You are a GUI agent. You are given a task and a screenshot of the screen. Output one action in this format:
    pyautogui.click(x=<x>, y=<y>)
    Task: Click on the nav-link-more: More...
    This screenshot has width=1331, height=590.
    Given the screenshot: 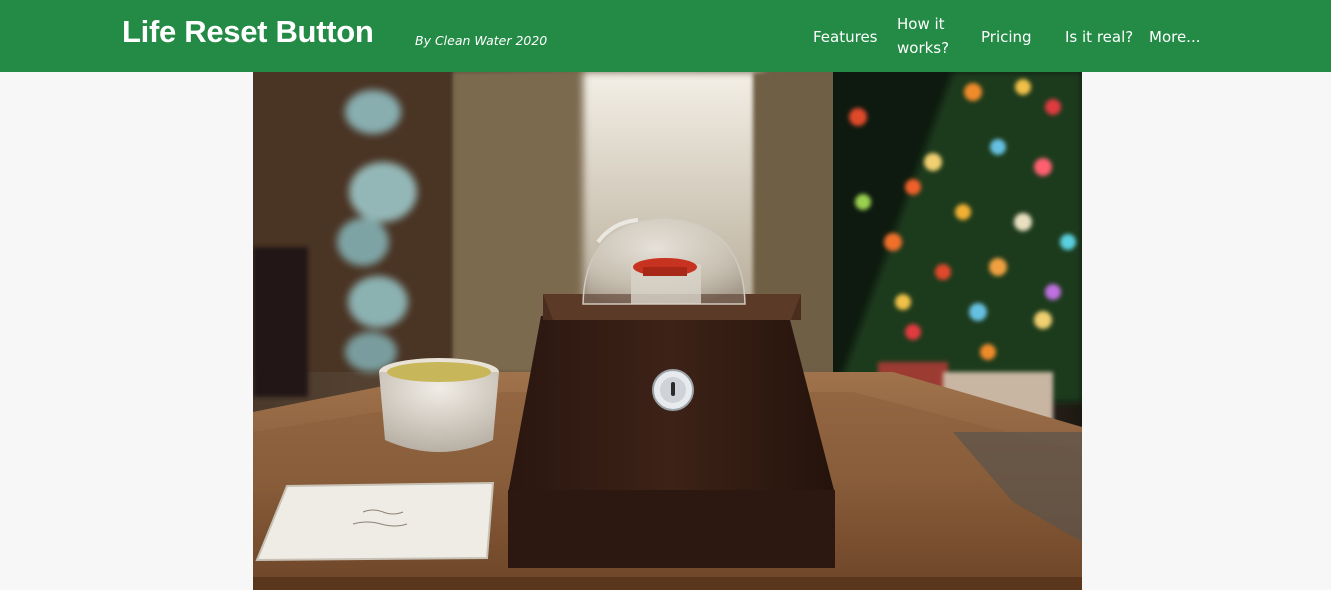 What is the action you would take?
    pyautogui.click(x=1175, y=37)
    